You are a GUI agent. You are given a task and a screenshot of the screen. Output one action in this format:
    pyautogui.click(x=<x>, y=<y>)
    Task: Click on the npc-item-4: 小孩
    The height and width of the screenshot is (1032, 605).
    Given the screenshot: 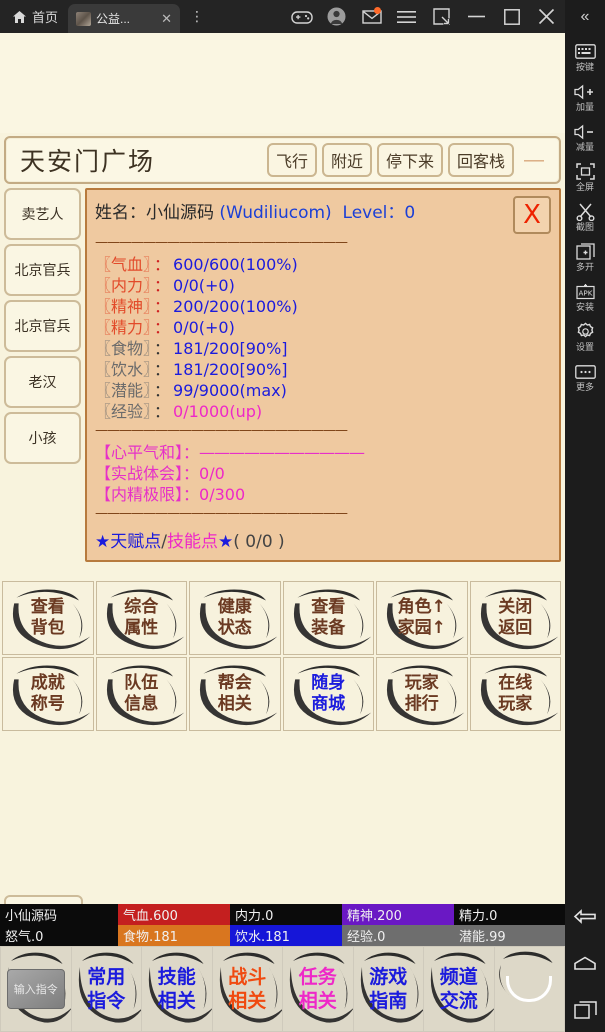 What is the action you would take?
    pyautogui.click(x=42, y=438)
    